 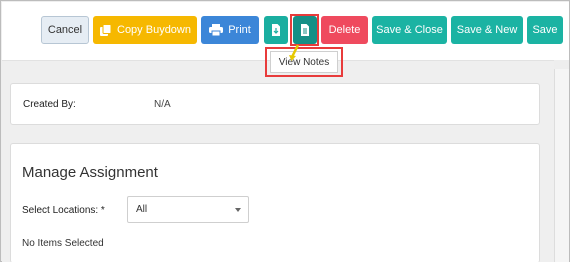 I want to click on print-label: Print, so click(x=239, y=30).